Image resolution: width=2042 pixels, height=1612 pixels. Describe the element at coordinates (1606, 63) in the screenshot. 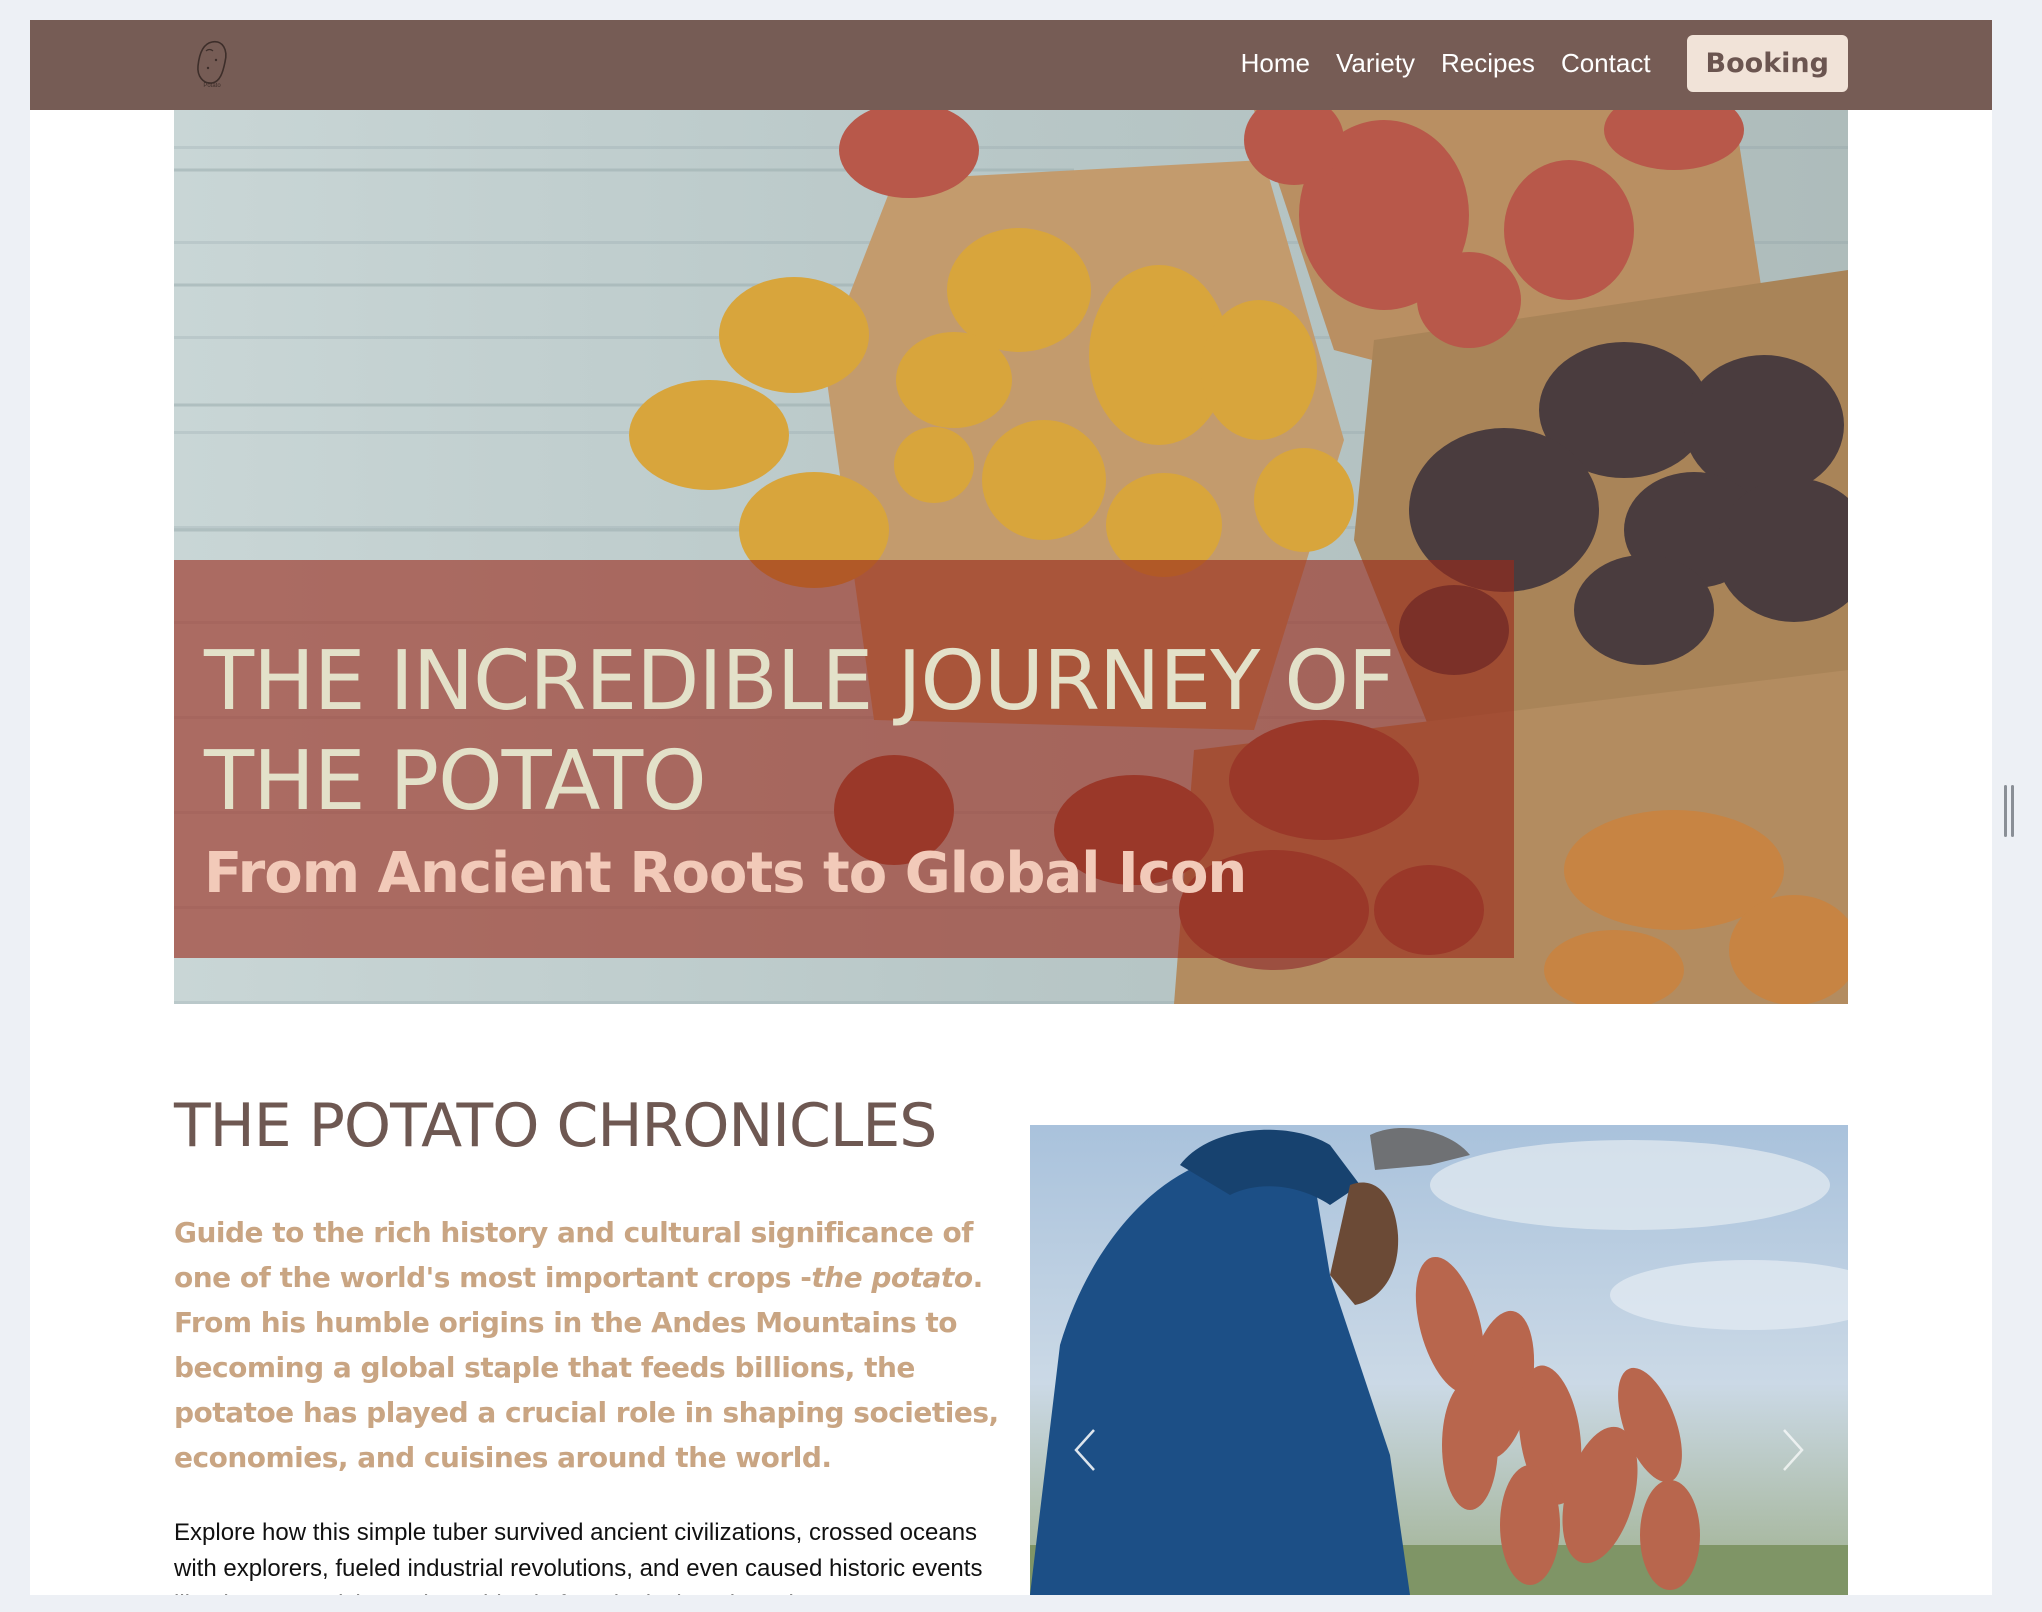

I see `nav-link-contact: Contact` at that location.